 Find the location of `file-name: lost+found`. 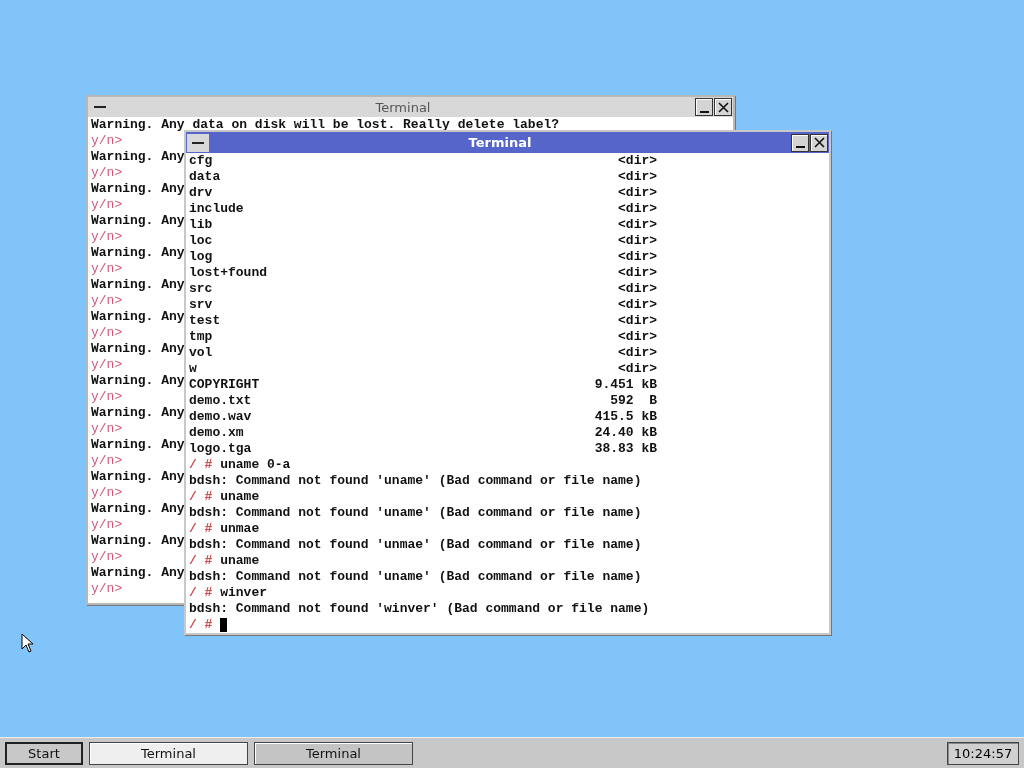

file-name: lost+found is located at coordinates (228, 273).